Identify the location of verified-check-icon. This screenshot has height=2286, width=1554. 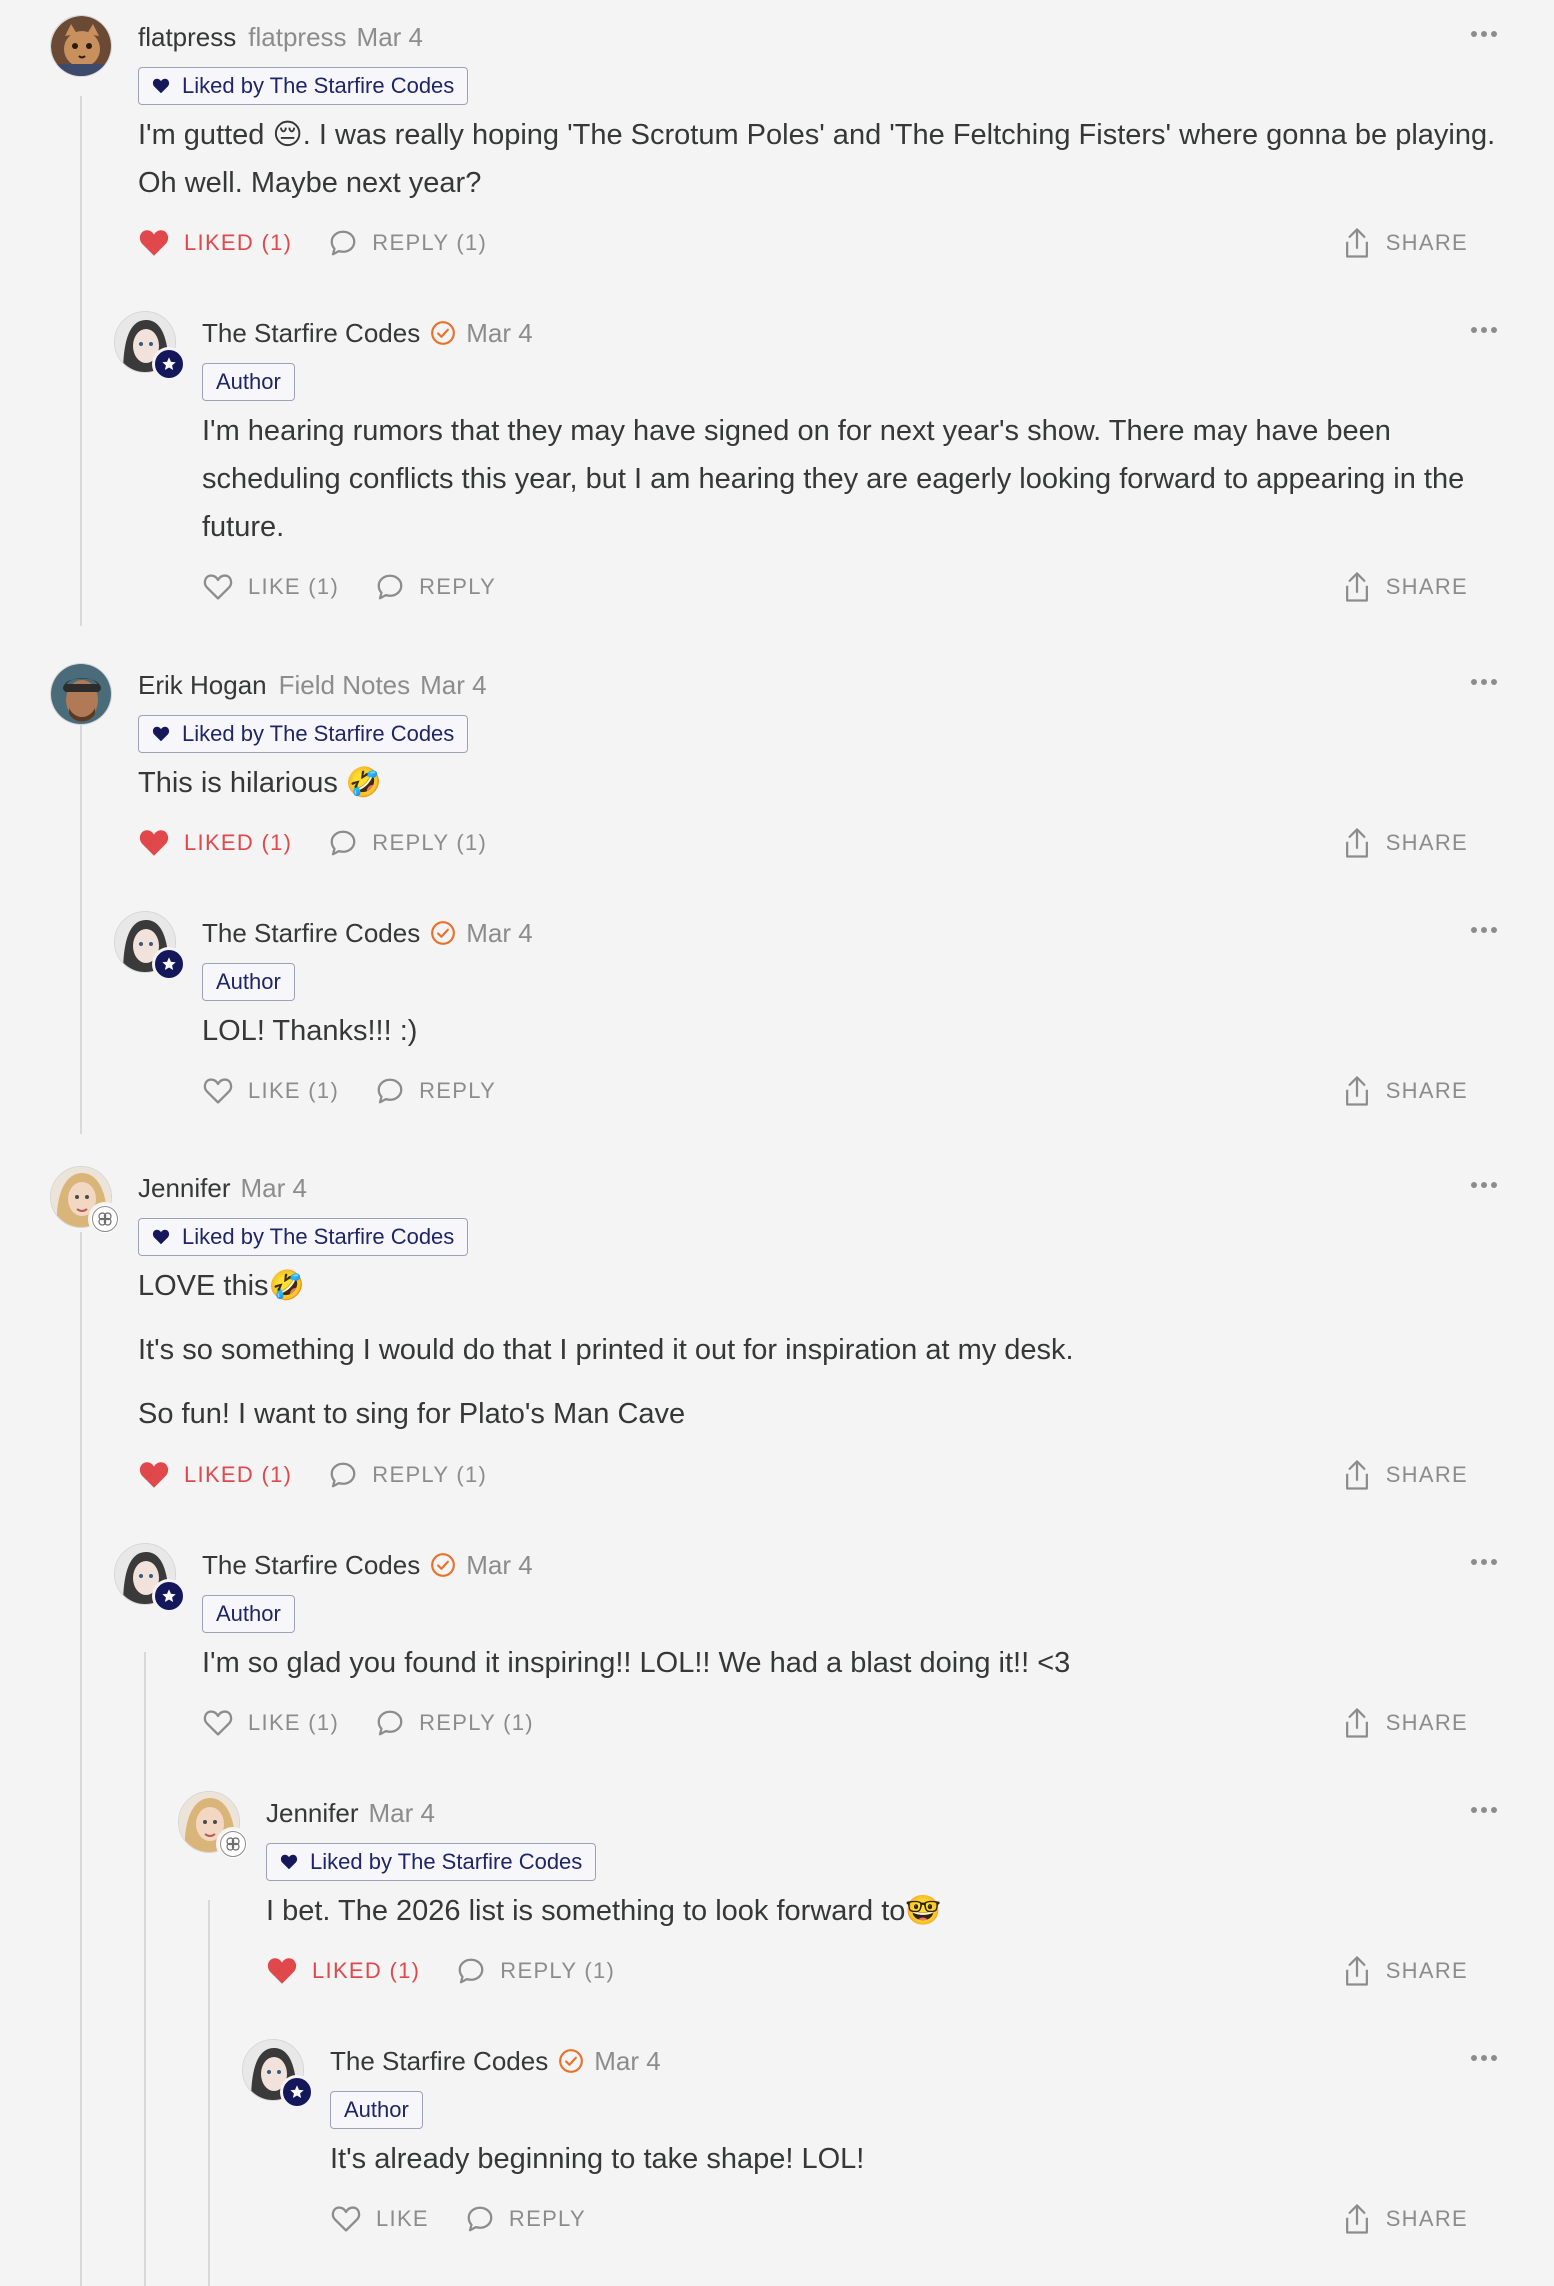
(443, 333).